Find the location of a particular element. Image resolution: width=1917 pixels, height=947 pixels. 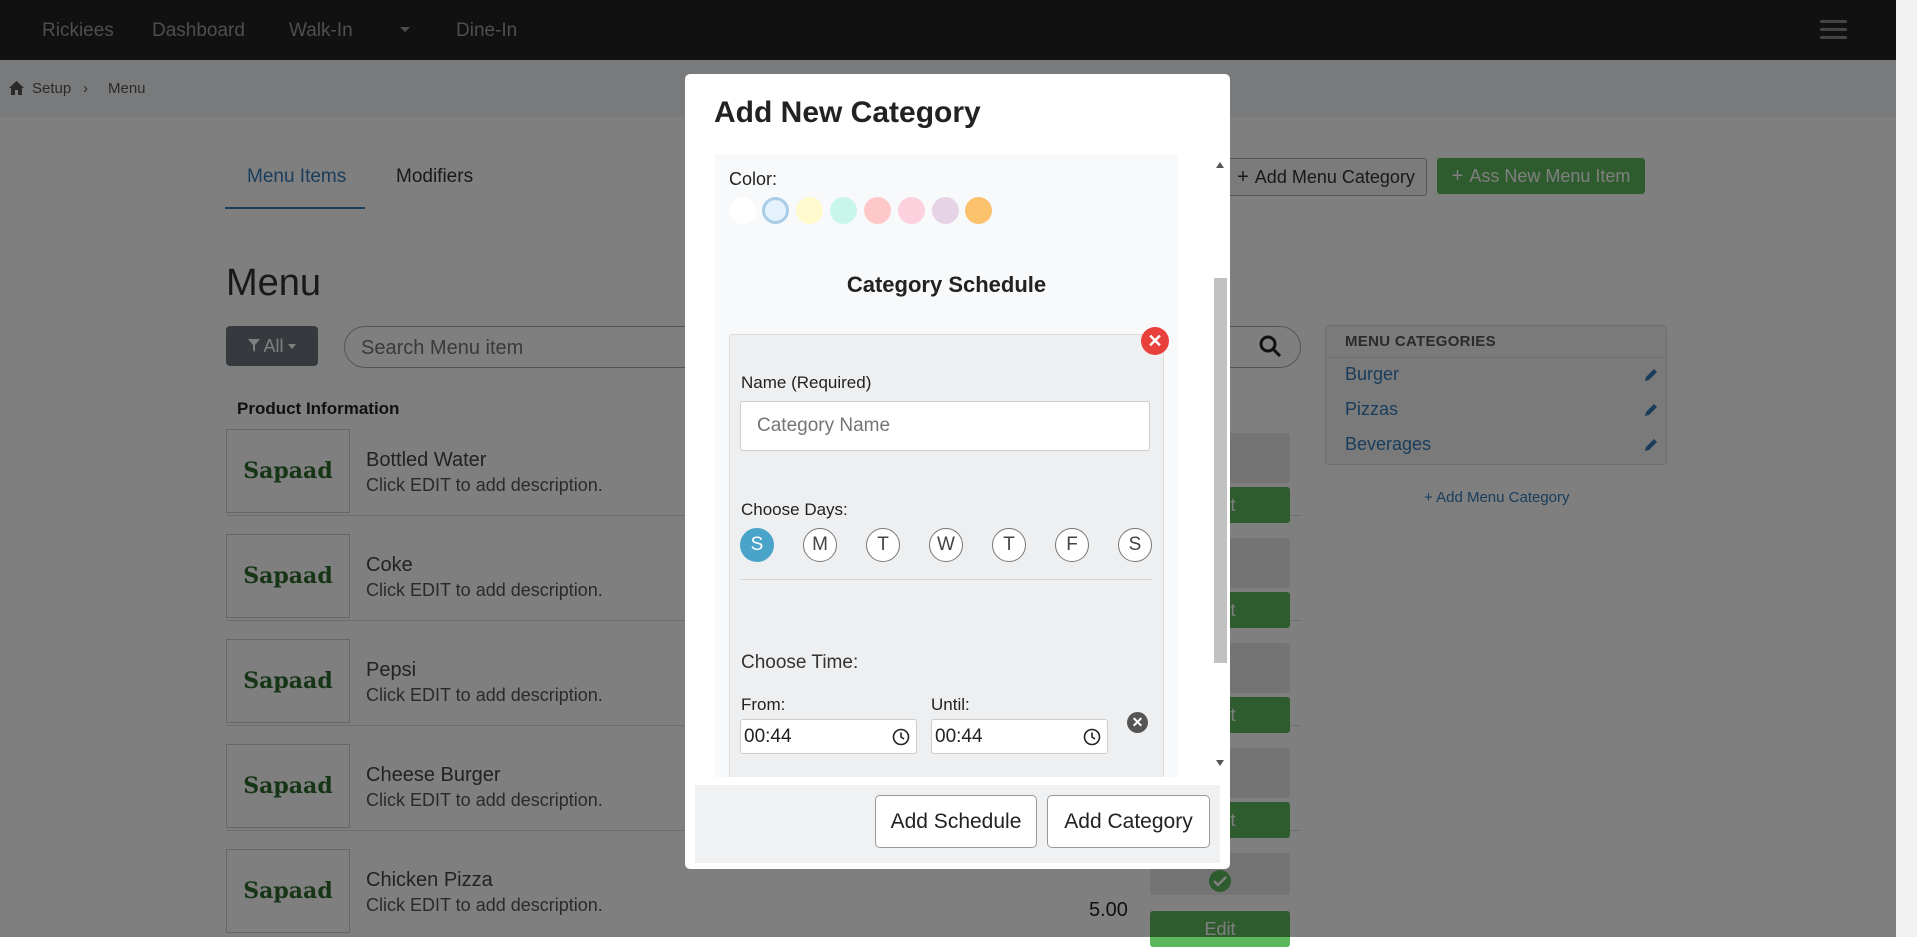

add-schedule-button: Add Schedule is located at coordinates (956, 821).